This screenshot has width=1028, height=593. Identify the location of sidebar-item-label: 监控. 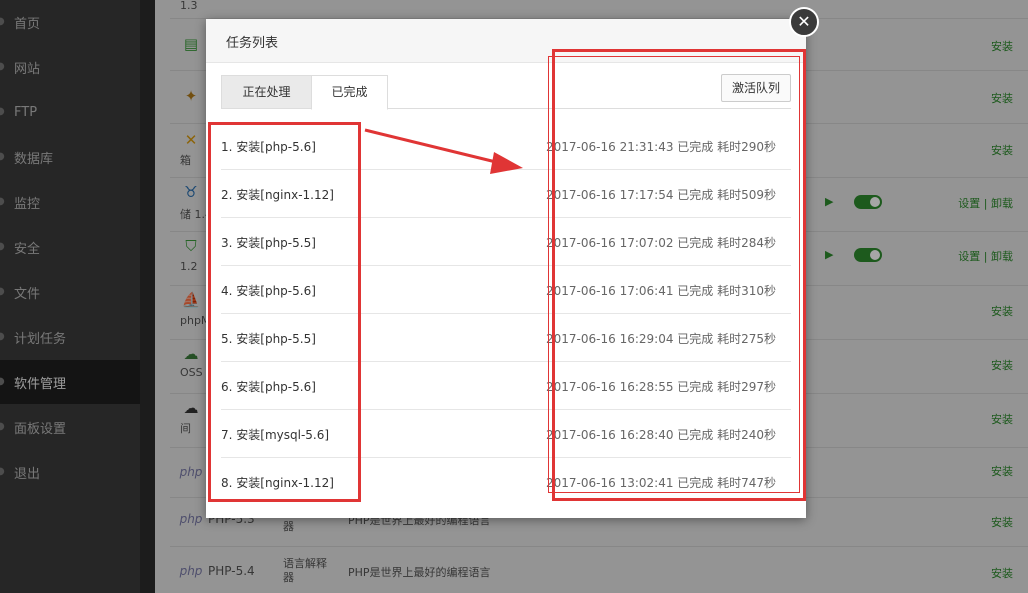
(27, 204).